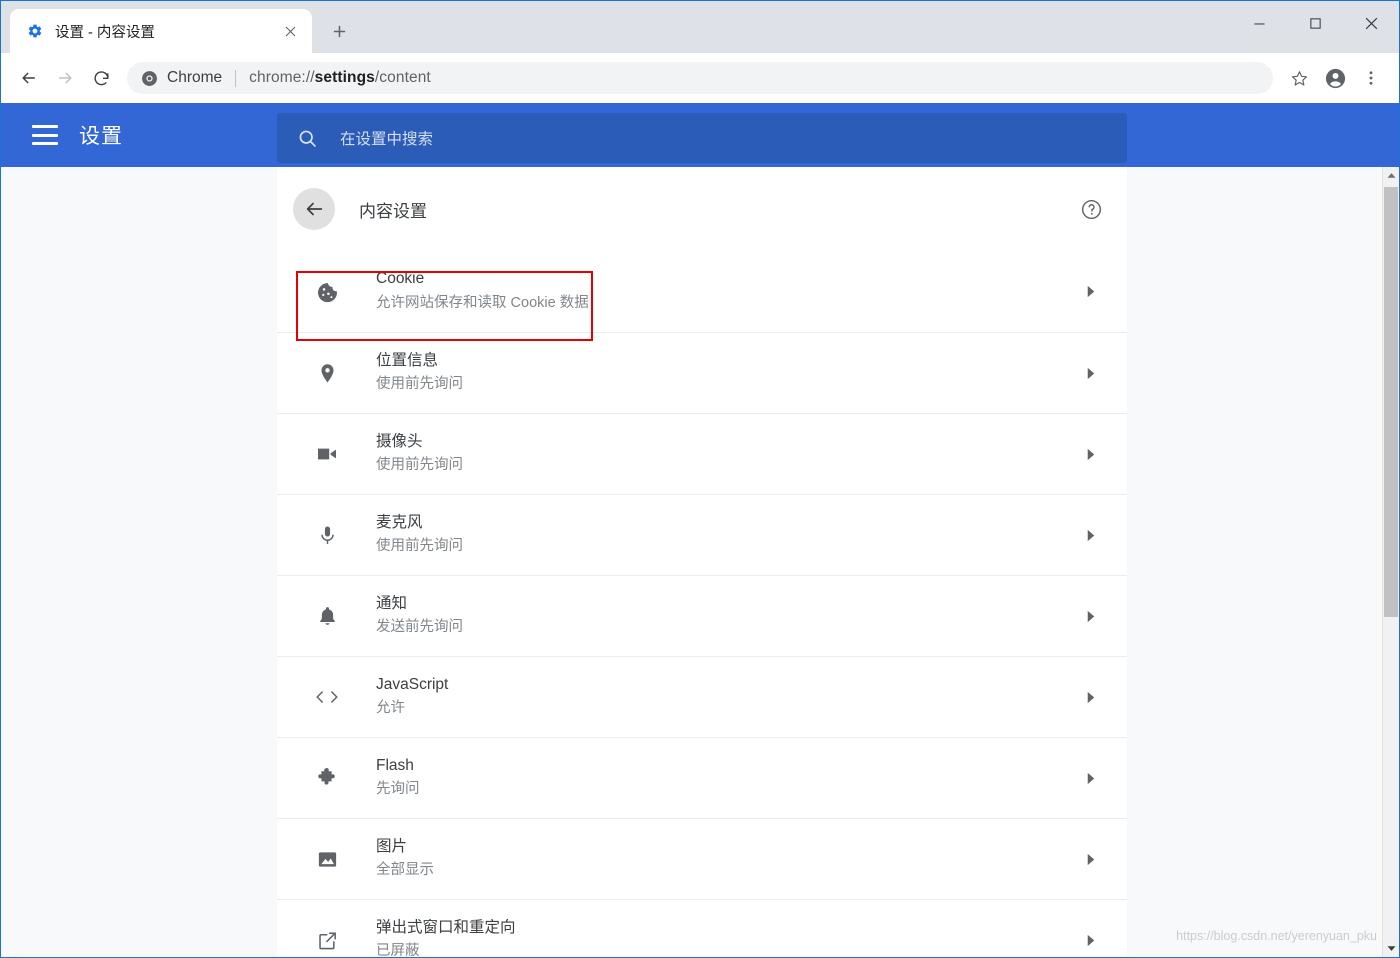 The width and height of the screenshot is (1400, 958). I want to click on popup-window-icon, so click(327, 940).